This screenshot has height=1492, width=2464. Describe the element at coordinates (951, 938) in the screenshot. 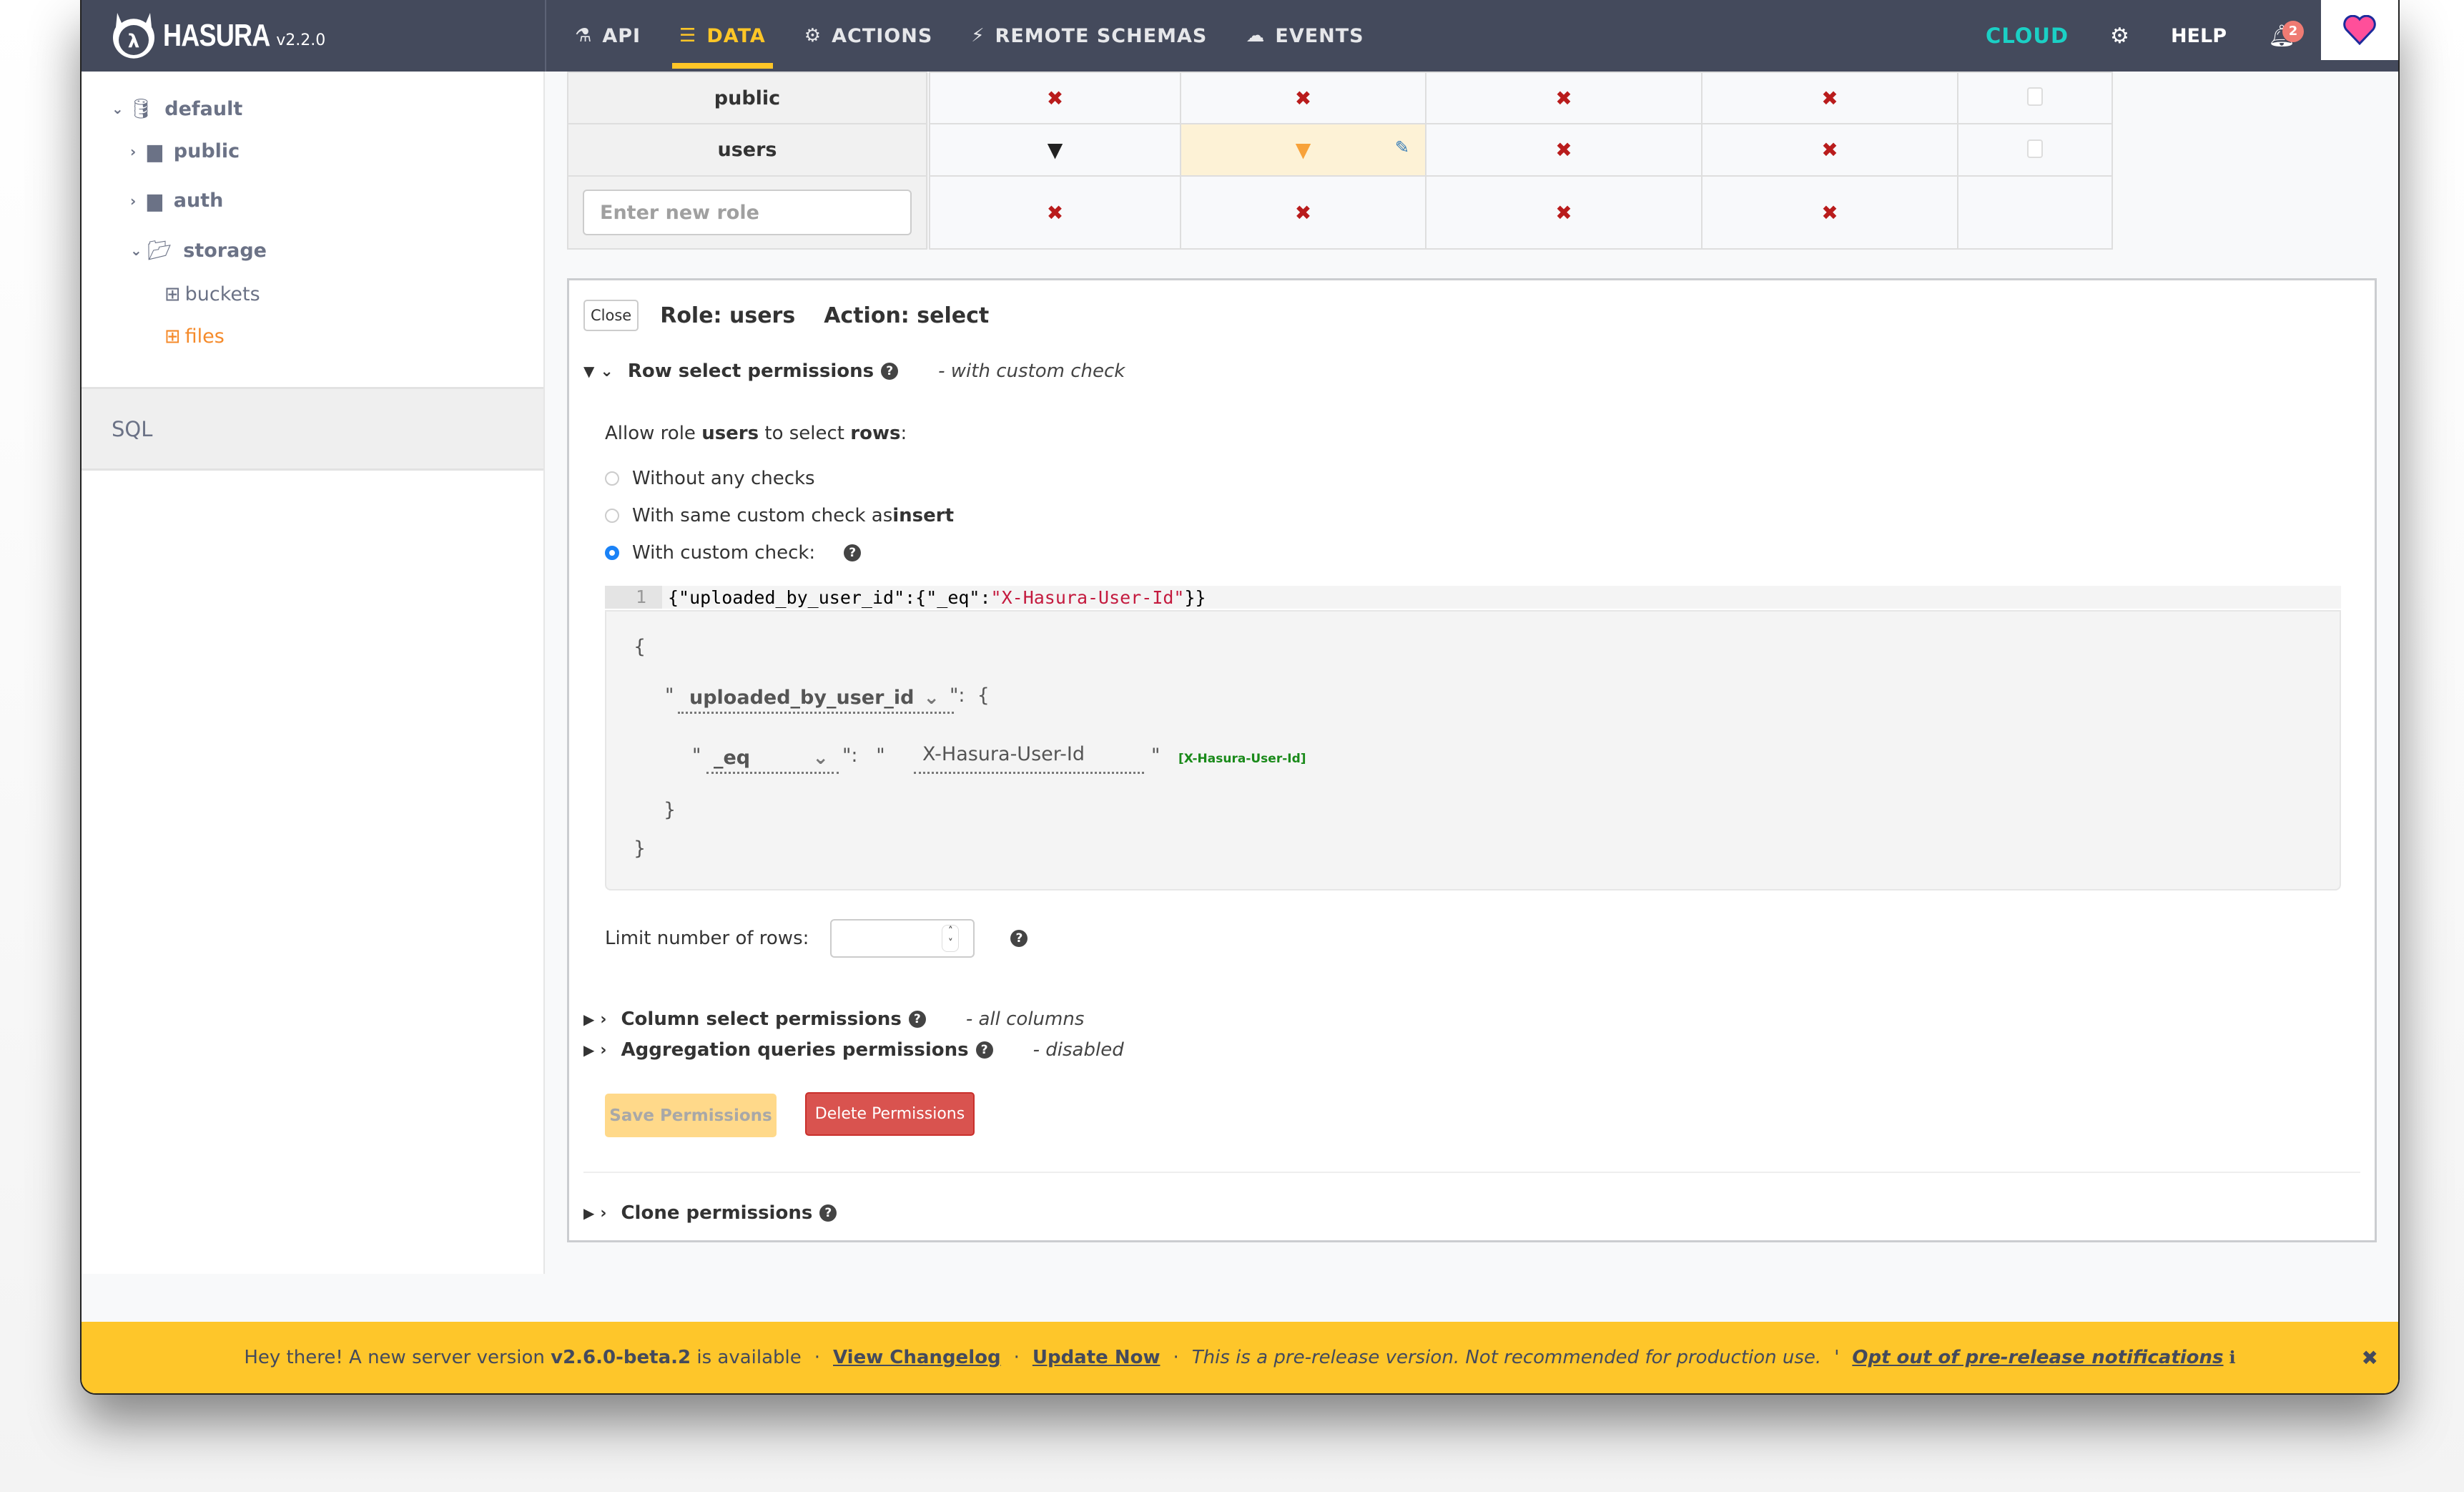

I see `number-spinner: ˄ ˅` at that location.